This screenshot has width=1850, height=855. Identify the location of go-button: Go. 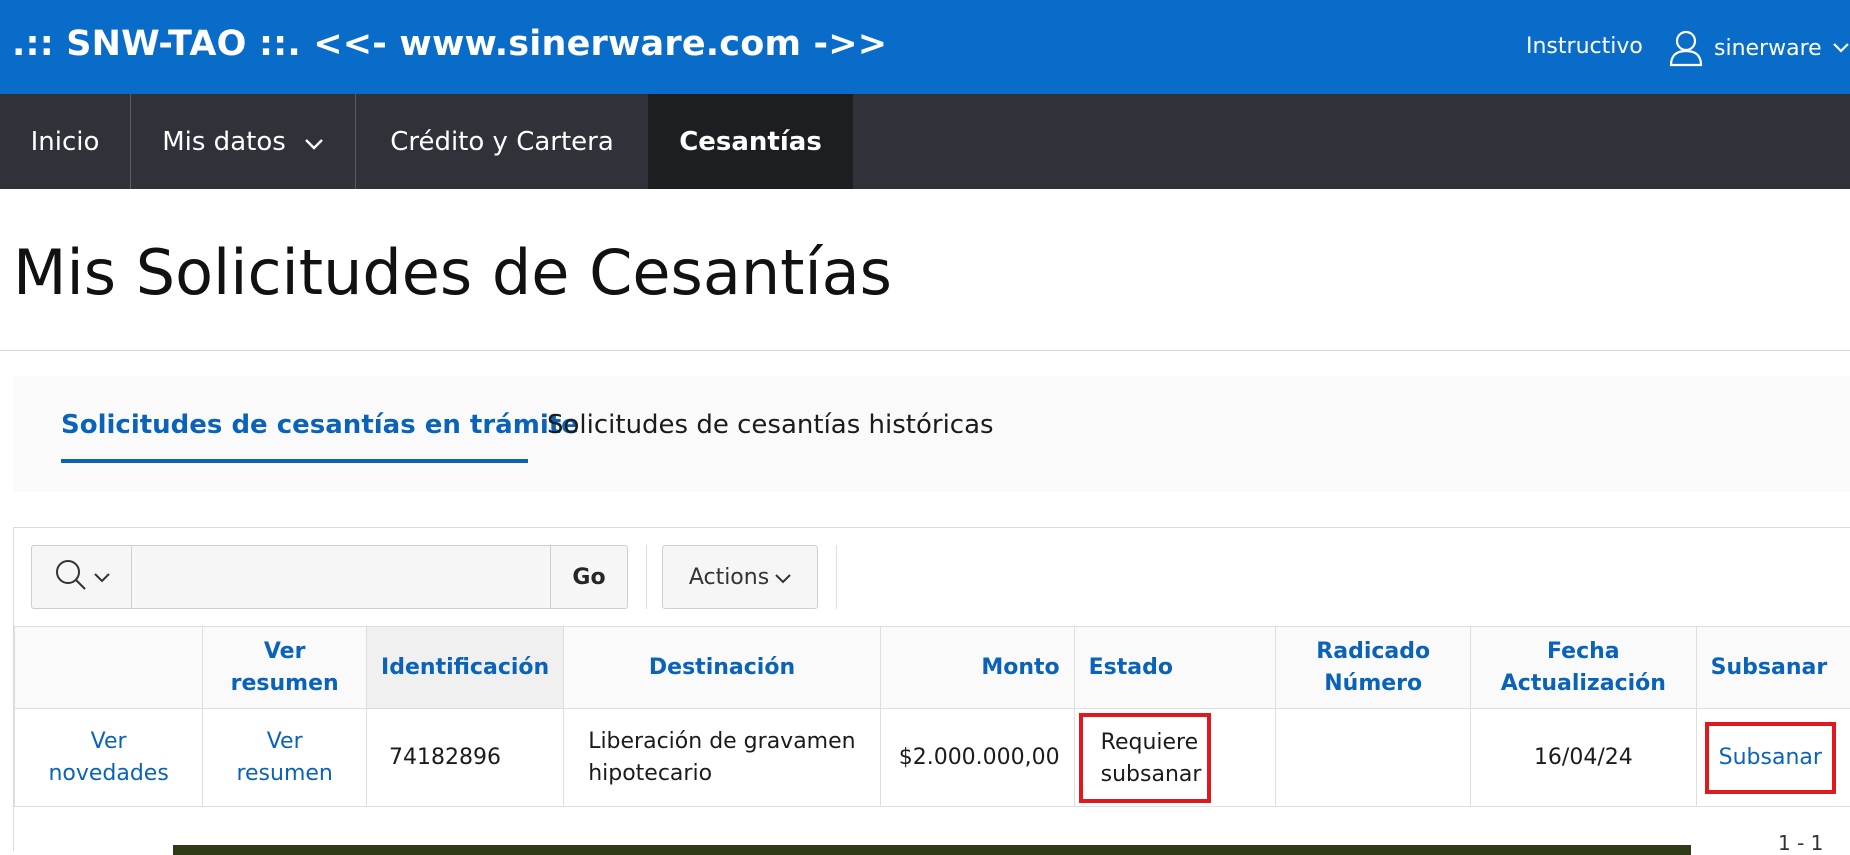
(589, 577).